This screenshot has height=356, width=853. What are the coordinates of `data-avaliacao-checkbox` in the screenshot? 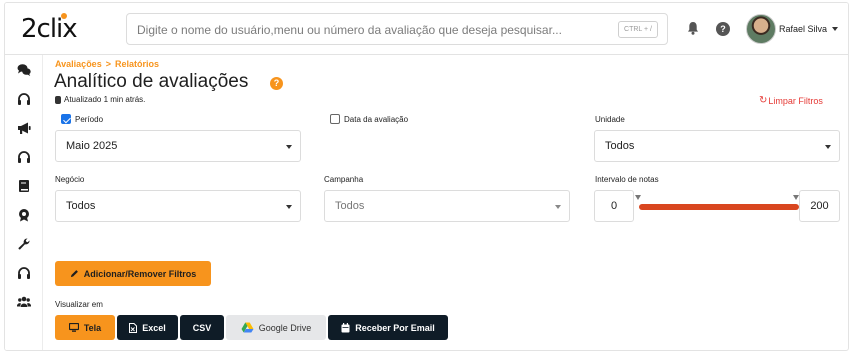 It's located at (335, 119).